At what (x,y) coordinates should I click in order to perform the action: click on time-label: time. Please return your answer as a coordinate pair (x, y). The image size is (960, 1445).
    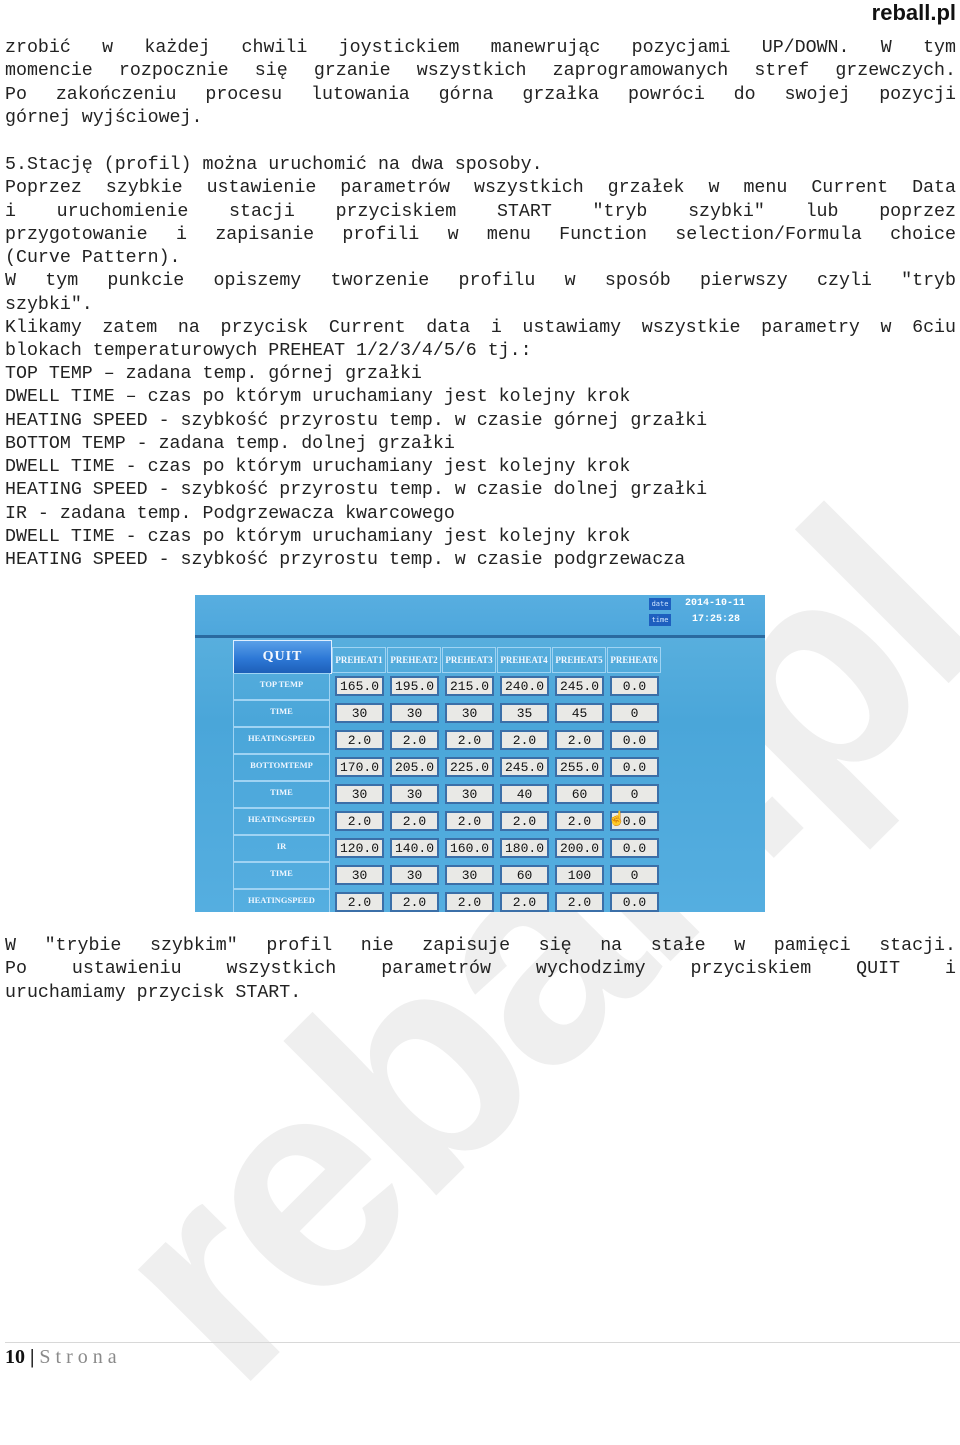
    Looking at the image, I should click on (660, 620).